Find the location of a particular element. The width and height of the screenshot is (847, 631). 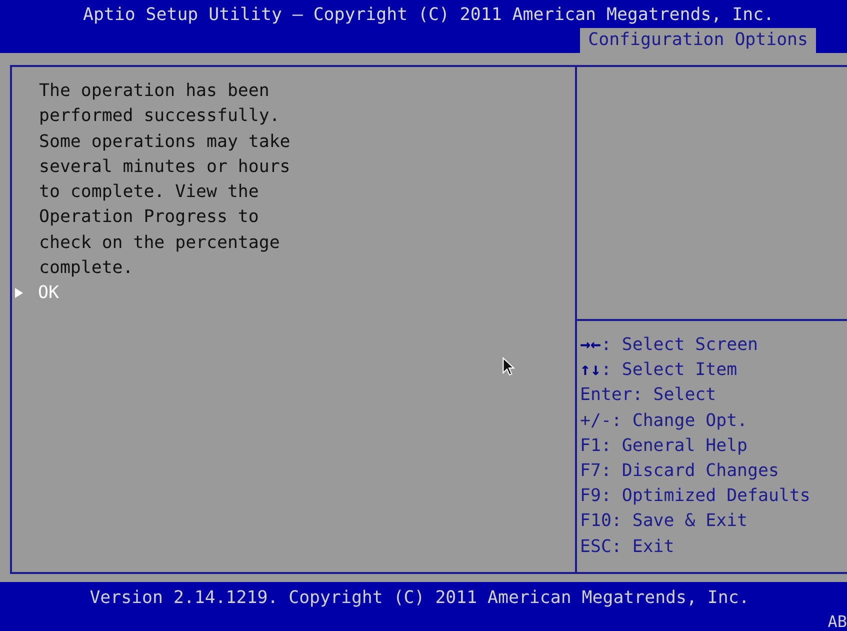

help-line: +/-: Change Opt. is located at coordinates (664, 421).